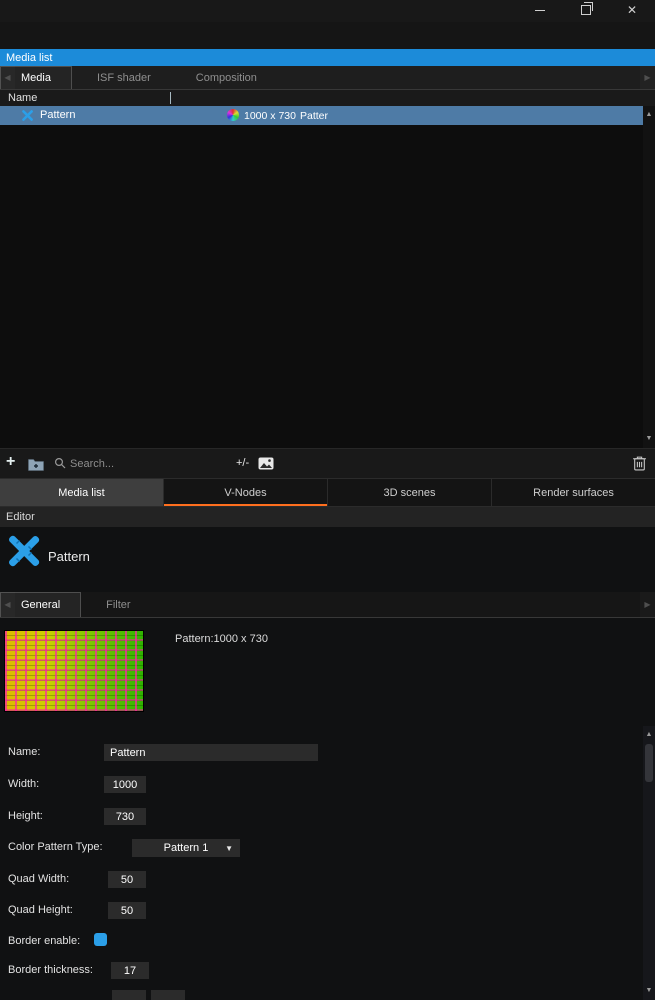 The width and height of the screenshot is (655, 1000). I want to click on image-icon, so click(266, 465).